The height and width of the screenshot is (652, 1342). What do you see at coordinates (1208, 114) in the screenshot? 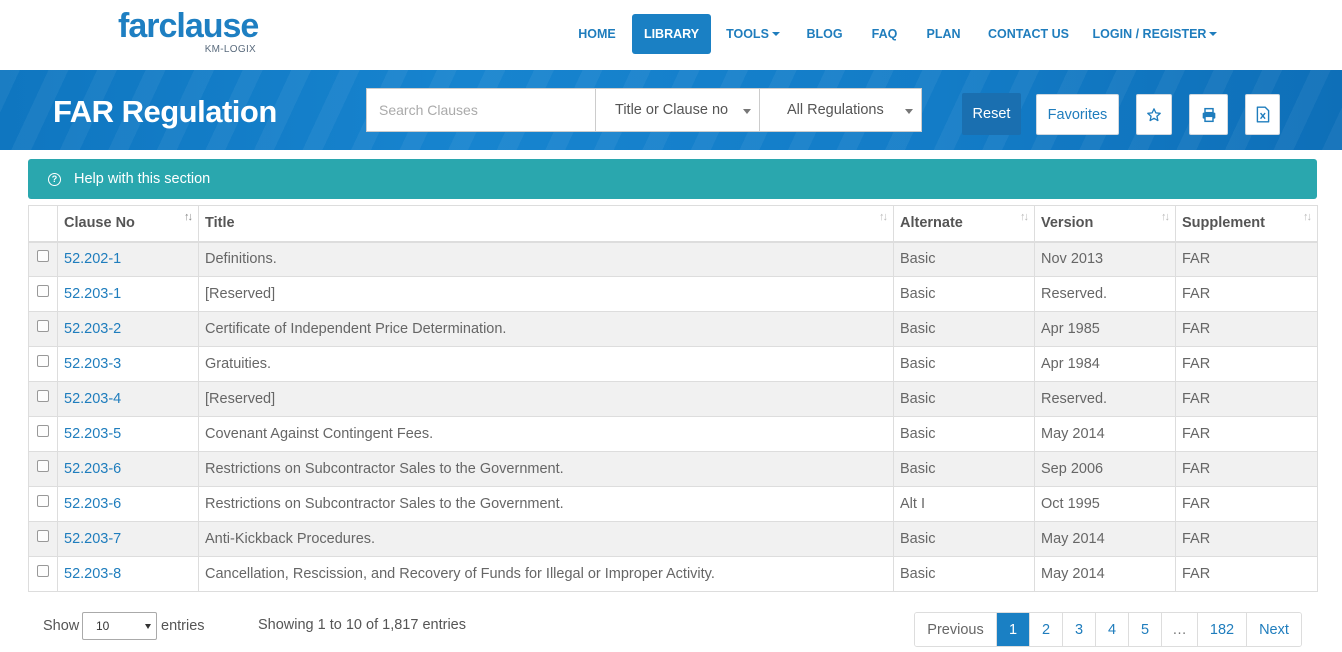
I see `print-button` at bounding box center [1208, 114].